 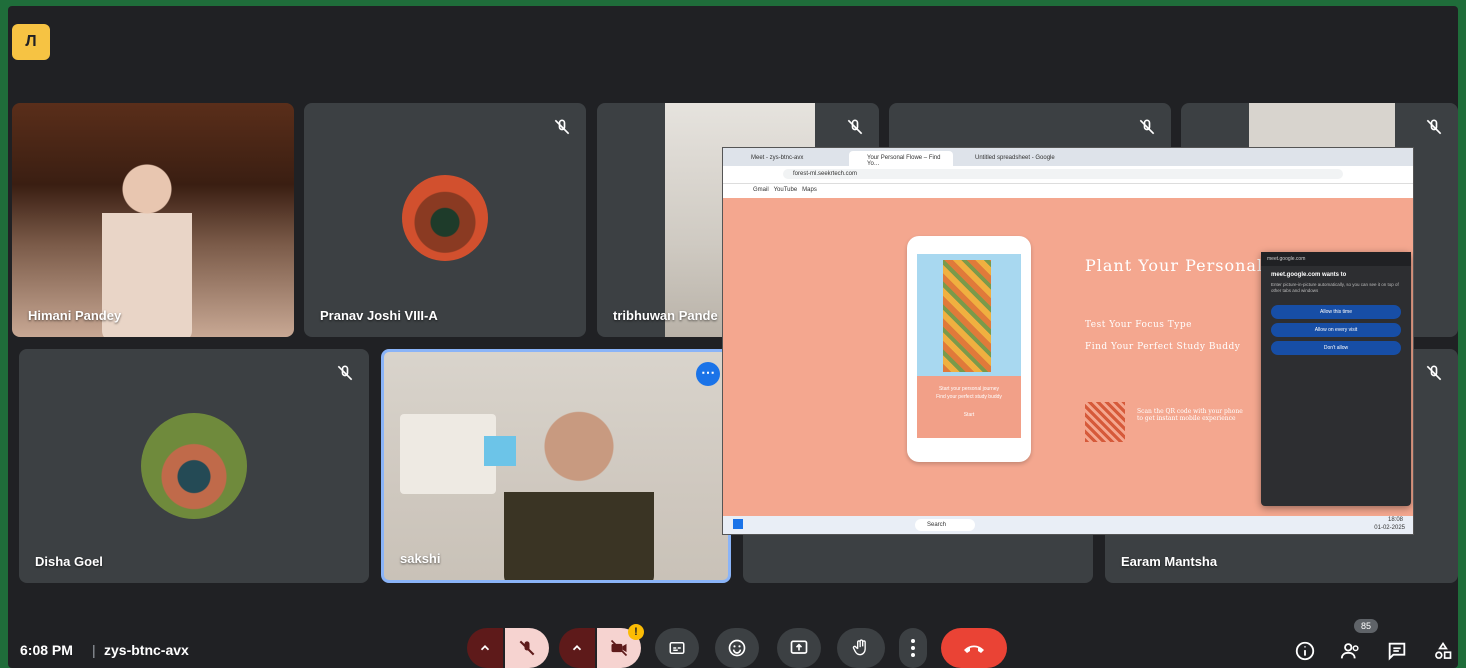 What do you see at coordinates (708, 374) in the screenshot?
I see `more-options-button: ⋯` at bounding box center [708, 374].